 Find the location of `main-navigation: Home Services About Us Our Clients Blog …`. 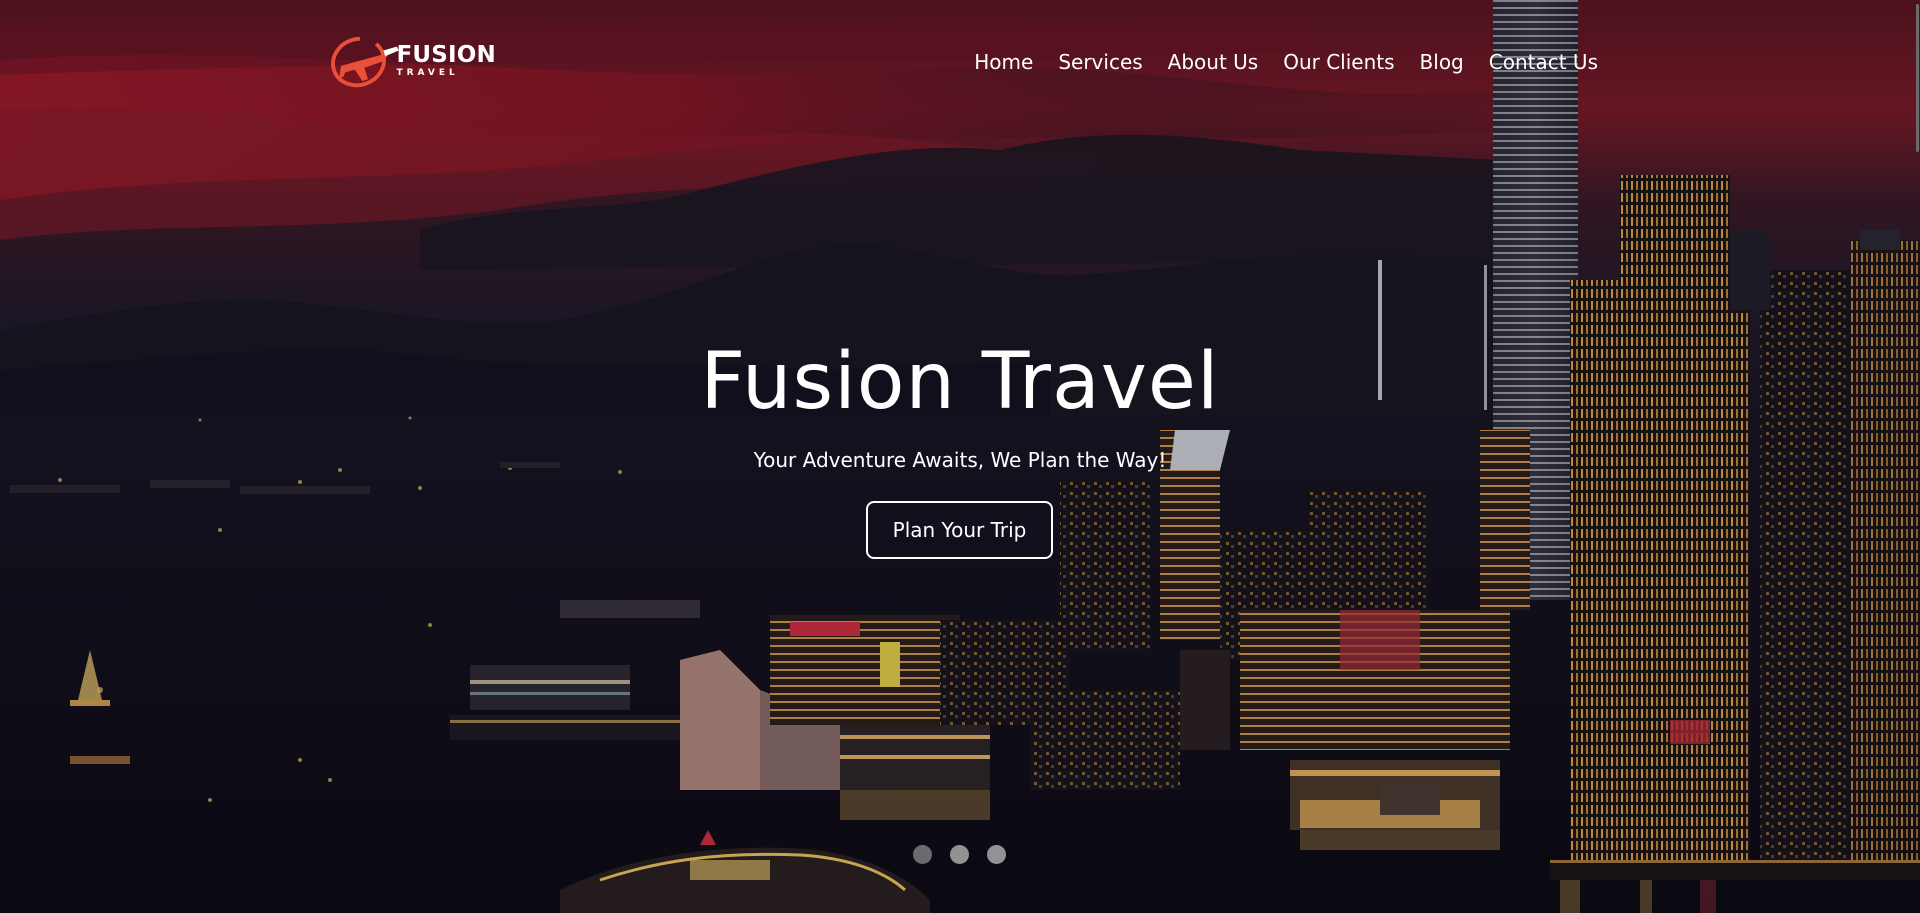

main-navigation: Home Services About Us Our Clients Blog … is located at coordinates (1273, 62).